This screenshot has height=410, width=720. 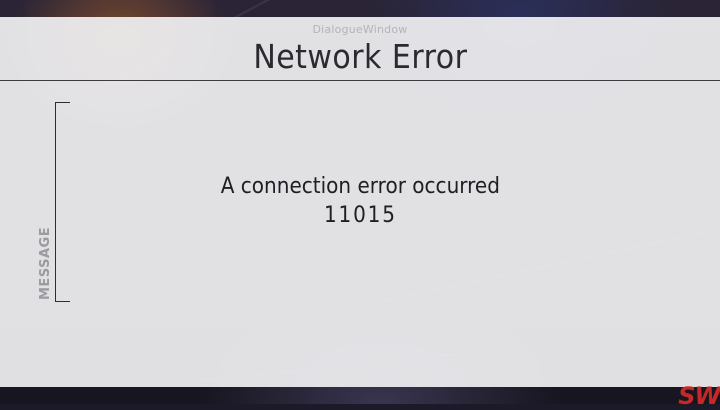 I want to click on error-message: A connection error occurred, so click(x=360, y=186).